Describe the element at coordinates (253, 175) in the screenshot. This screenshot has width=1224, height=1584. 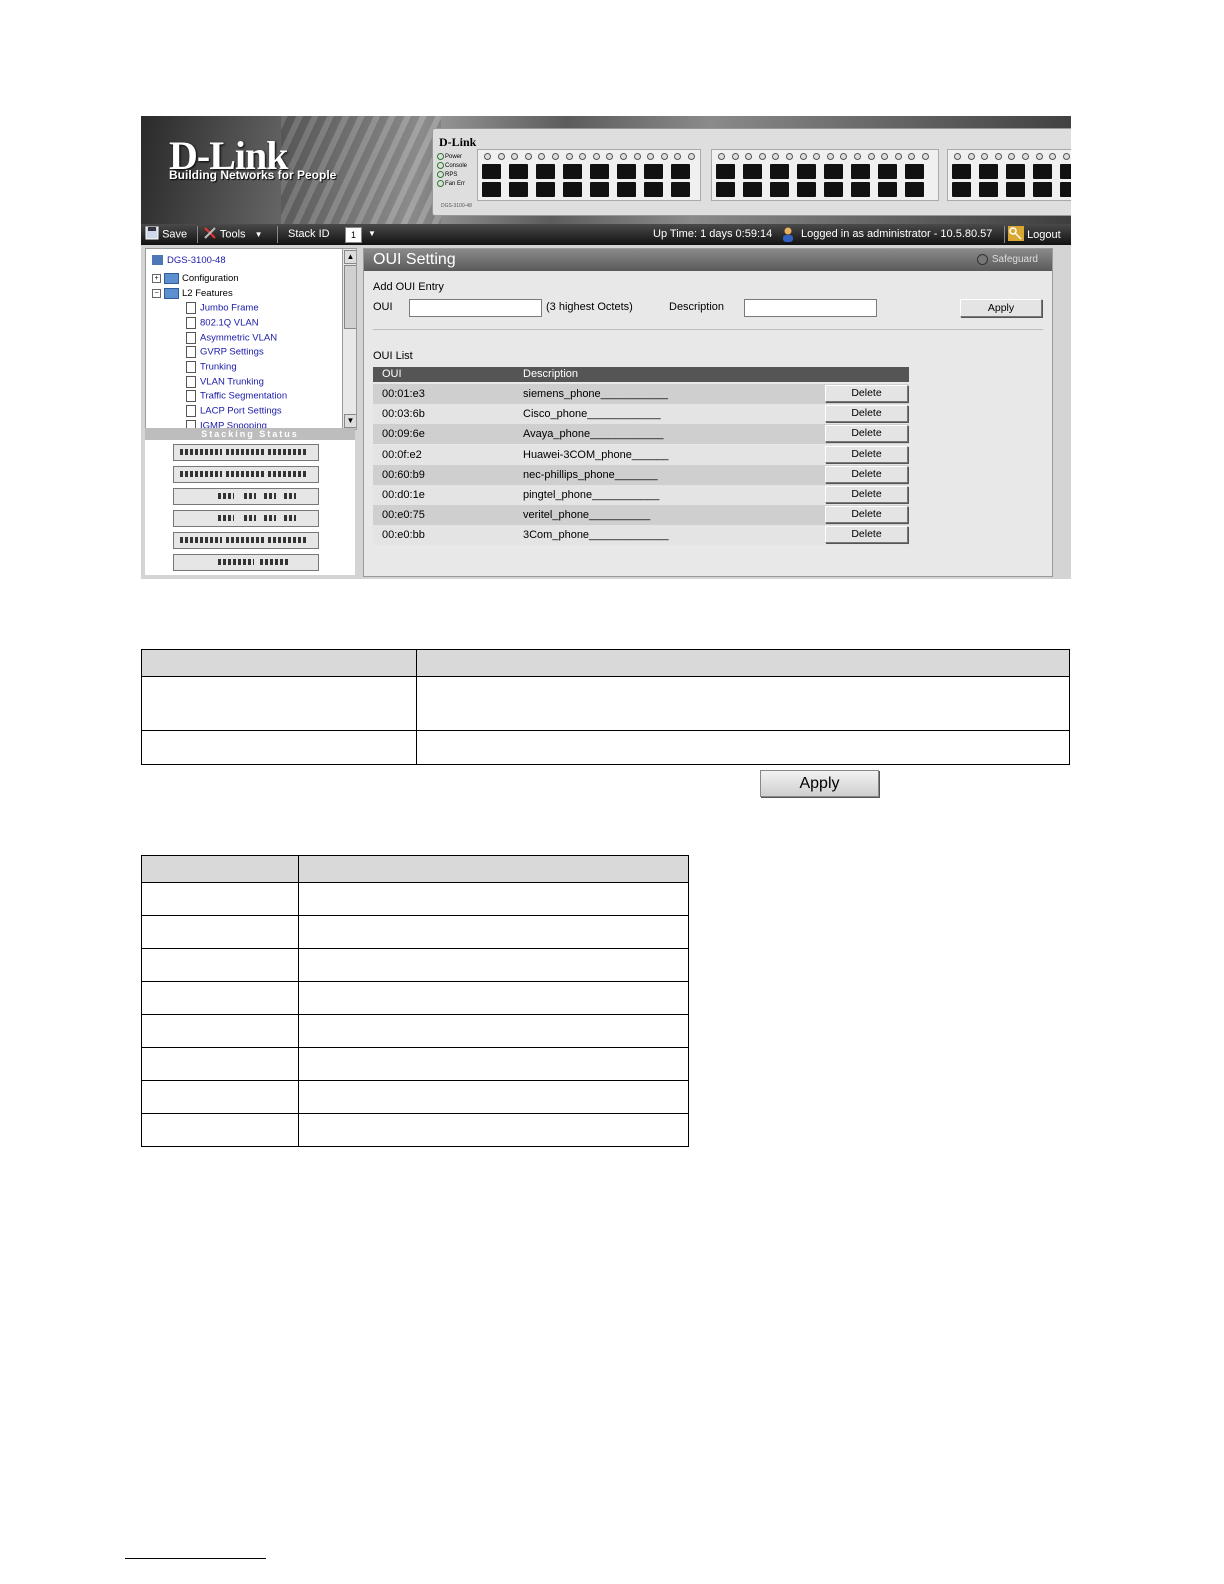
I see `dlink-tagline: Building Networks for People` at that location.